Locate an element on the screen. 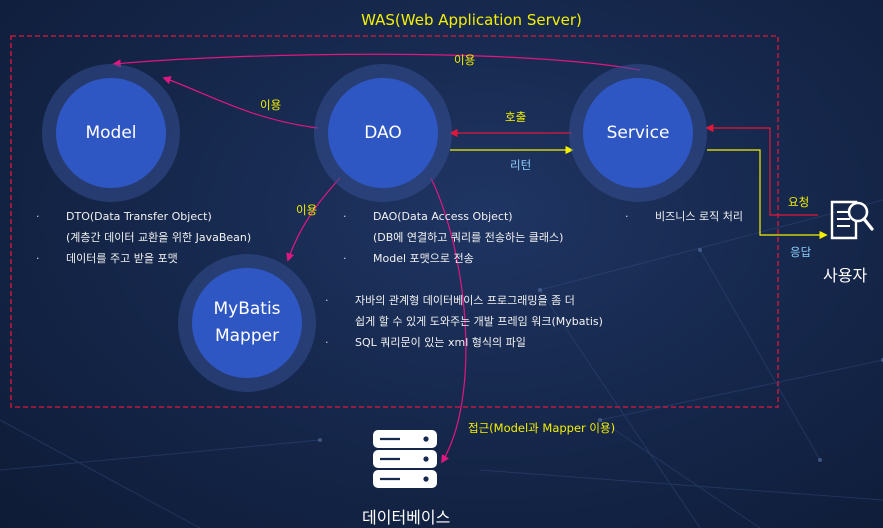 The height and width of the screenshot is (528, 883). database-icon is located at coordinates (405, 459).